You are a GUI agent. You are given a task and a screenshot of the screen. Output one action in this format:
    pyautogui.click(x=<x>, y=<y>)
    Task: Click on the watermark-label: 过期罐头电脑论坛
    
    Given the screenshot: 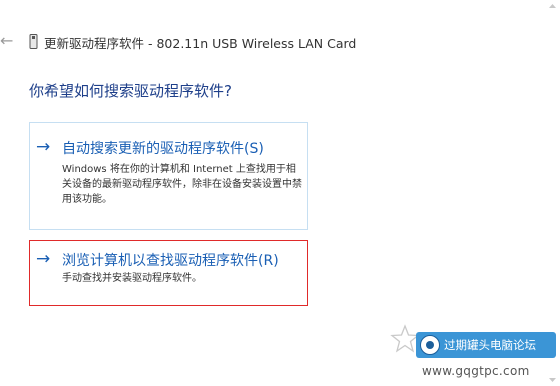 What is the action you would take?
    pyautogui.click(x=490, y=345)
    